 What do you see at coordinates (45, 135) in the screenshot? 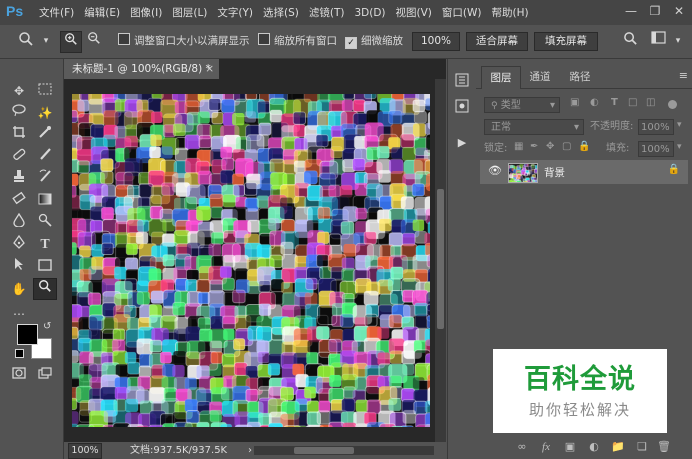
I see `eyedropper-icon` at bounding box center [45, 135].